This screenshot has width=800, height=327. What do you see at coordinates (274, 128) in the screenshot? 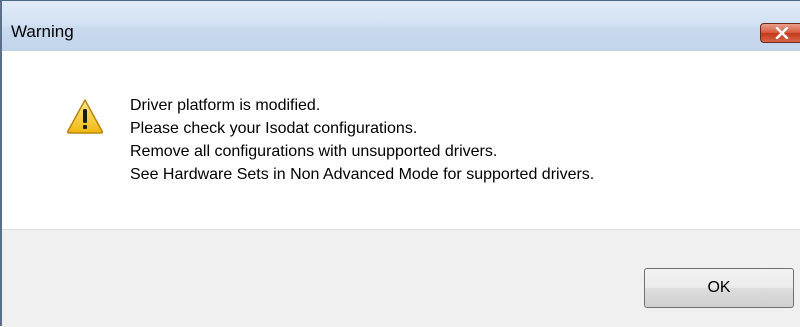
I see `message-line: Please check your Isodat configurations.` at bounding box center [274, 128].